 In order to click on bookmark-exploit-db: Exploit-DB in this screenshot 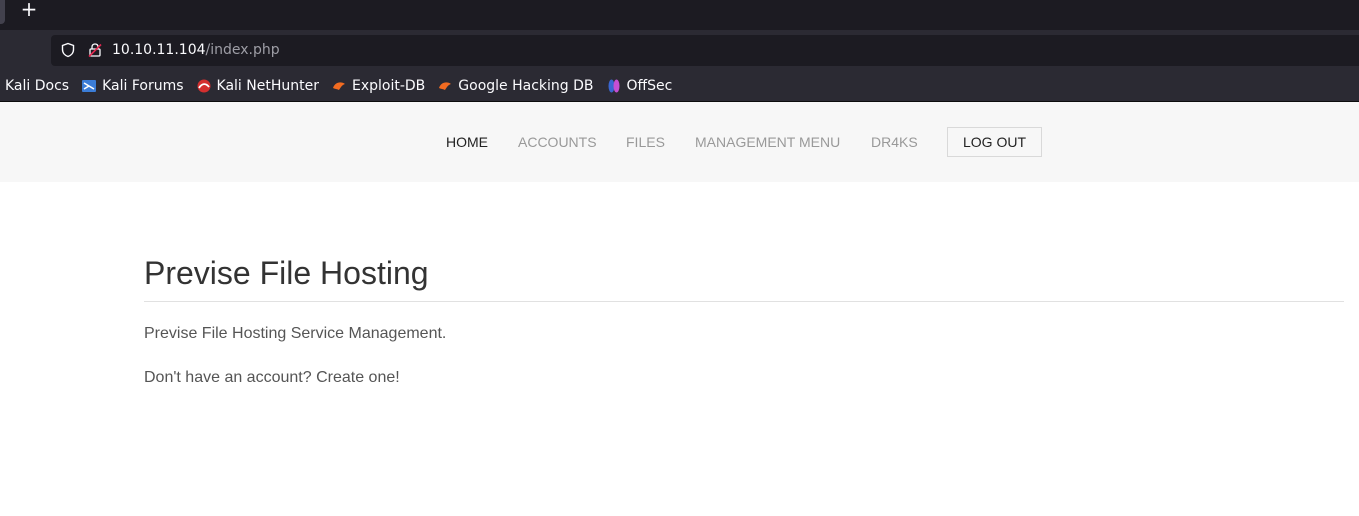, I will do `click(378, 86)`.